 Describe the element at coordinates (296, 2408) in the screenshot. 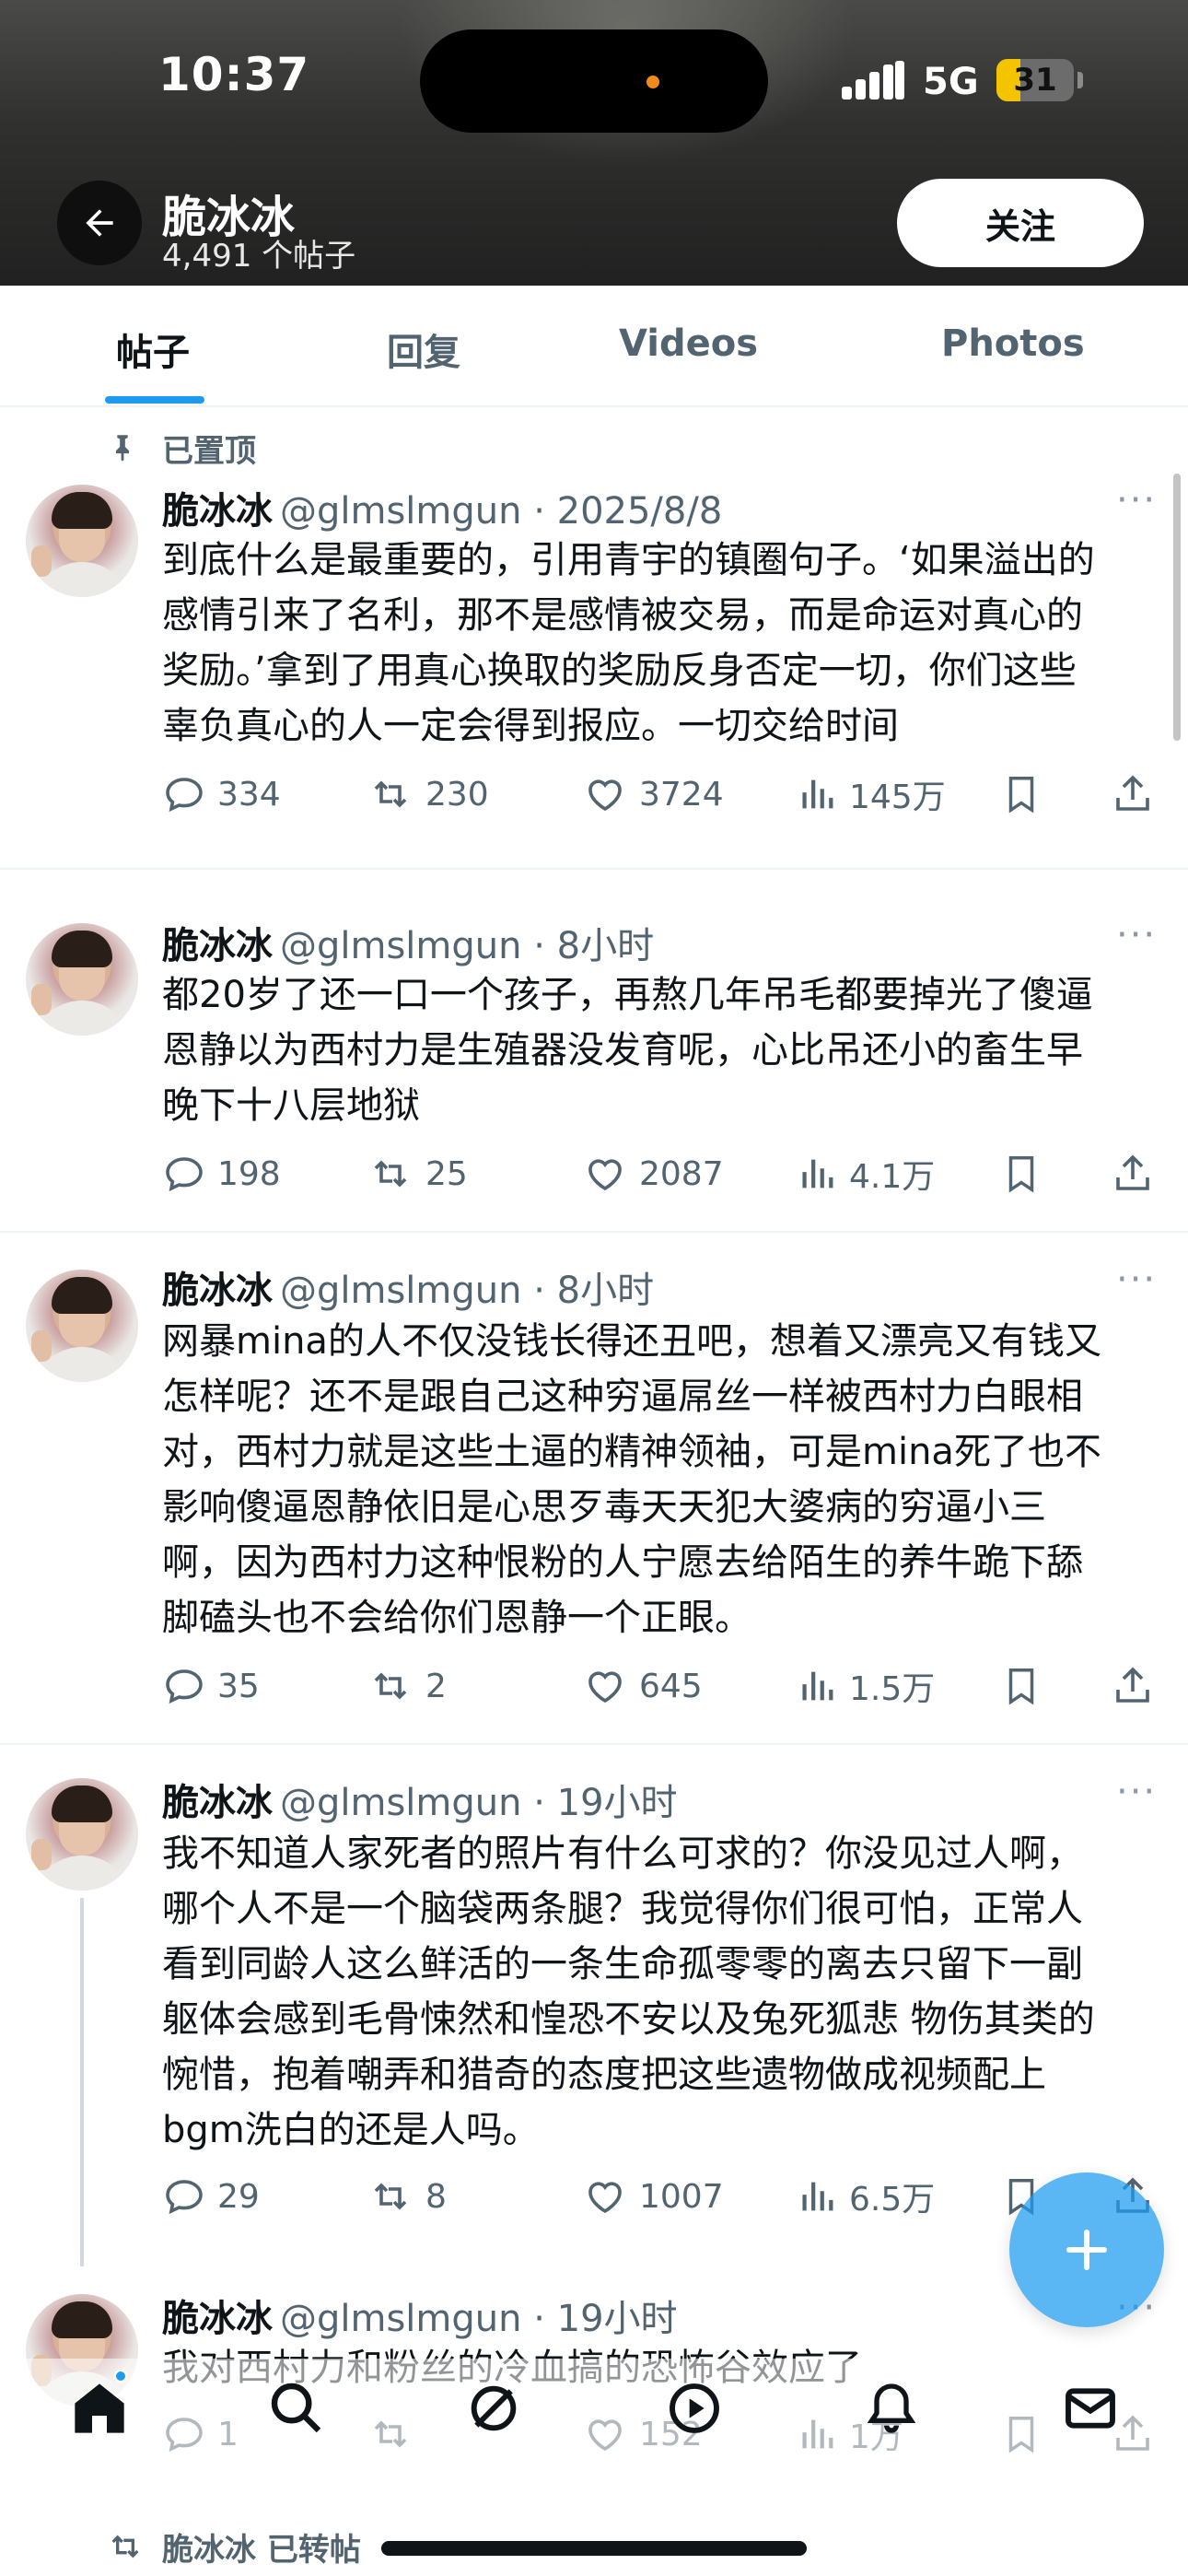

I see `search-icon` at that location.